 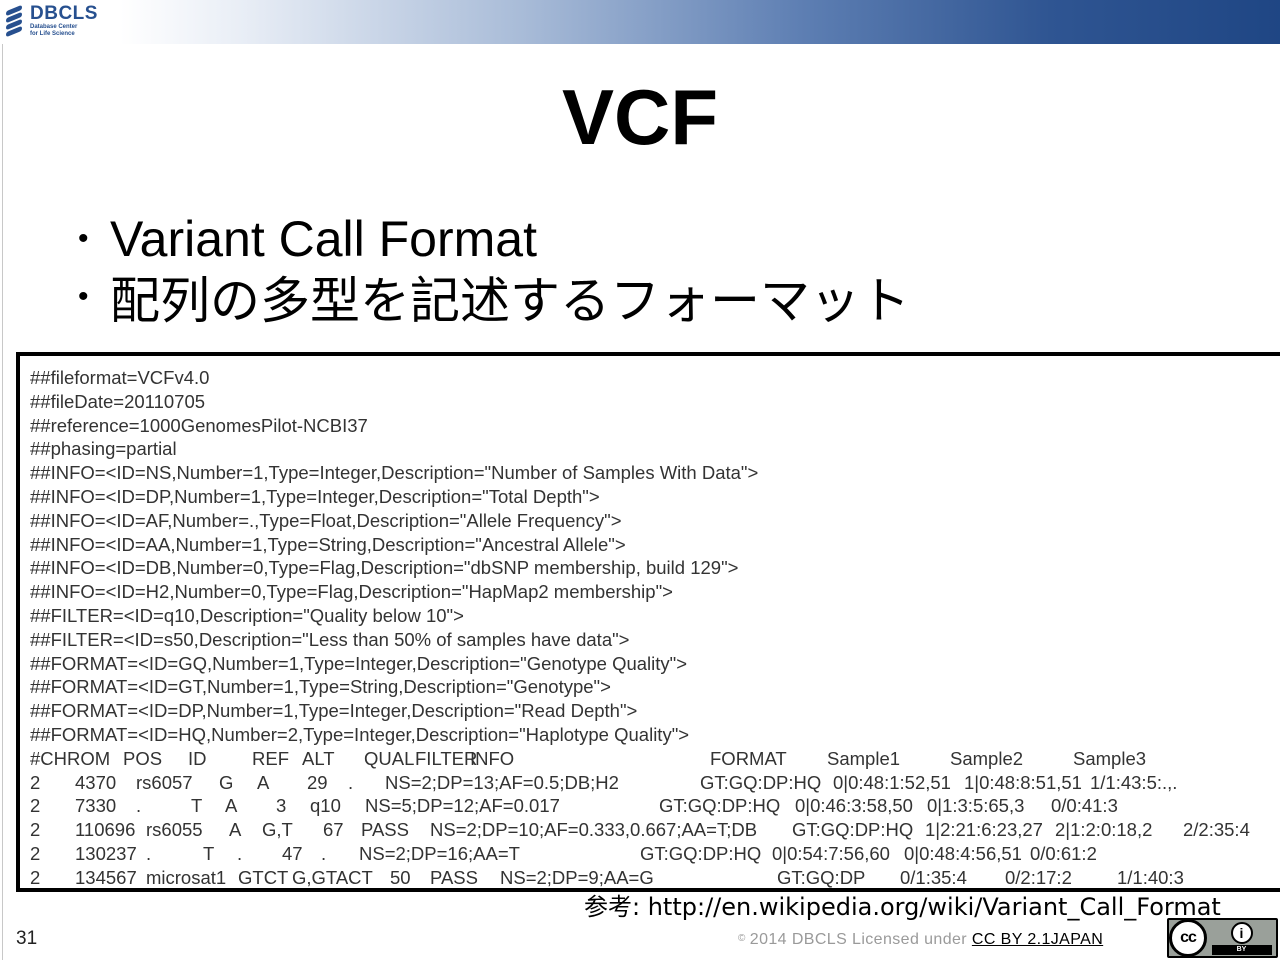 What do you see at coordinates (984, 830) in the screenshot?
I see `vcf-cell-sample1: 1|2:21:6:23,27` at bounding box center [984, 830].